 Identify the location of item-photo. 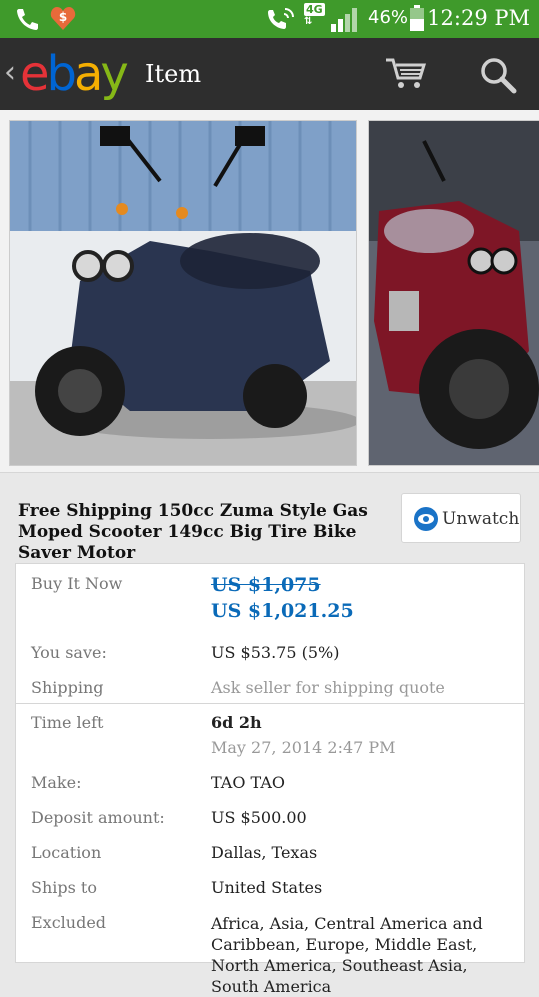
(453, 293).